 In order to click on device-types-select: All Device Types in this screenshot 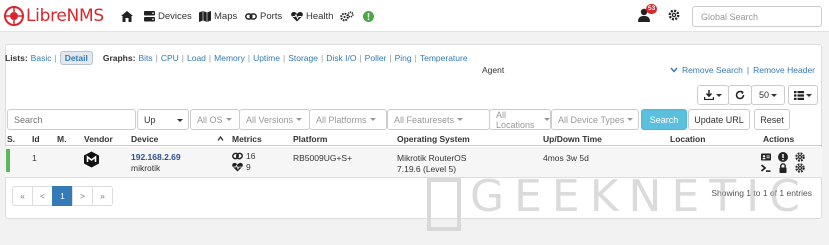, I will do `click(595, 119)`.